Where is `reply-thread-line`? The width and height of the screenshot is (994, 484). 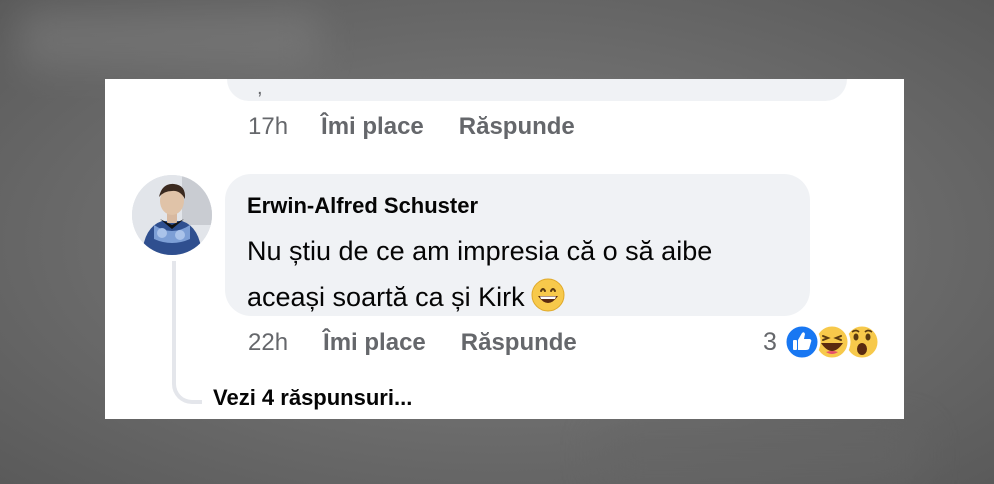
reply-thread-line is located at coordinates (187, 332).